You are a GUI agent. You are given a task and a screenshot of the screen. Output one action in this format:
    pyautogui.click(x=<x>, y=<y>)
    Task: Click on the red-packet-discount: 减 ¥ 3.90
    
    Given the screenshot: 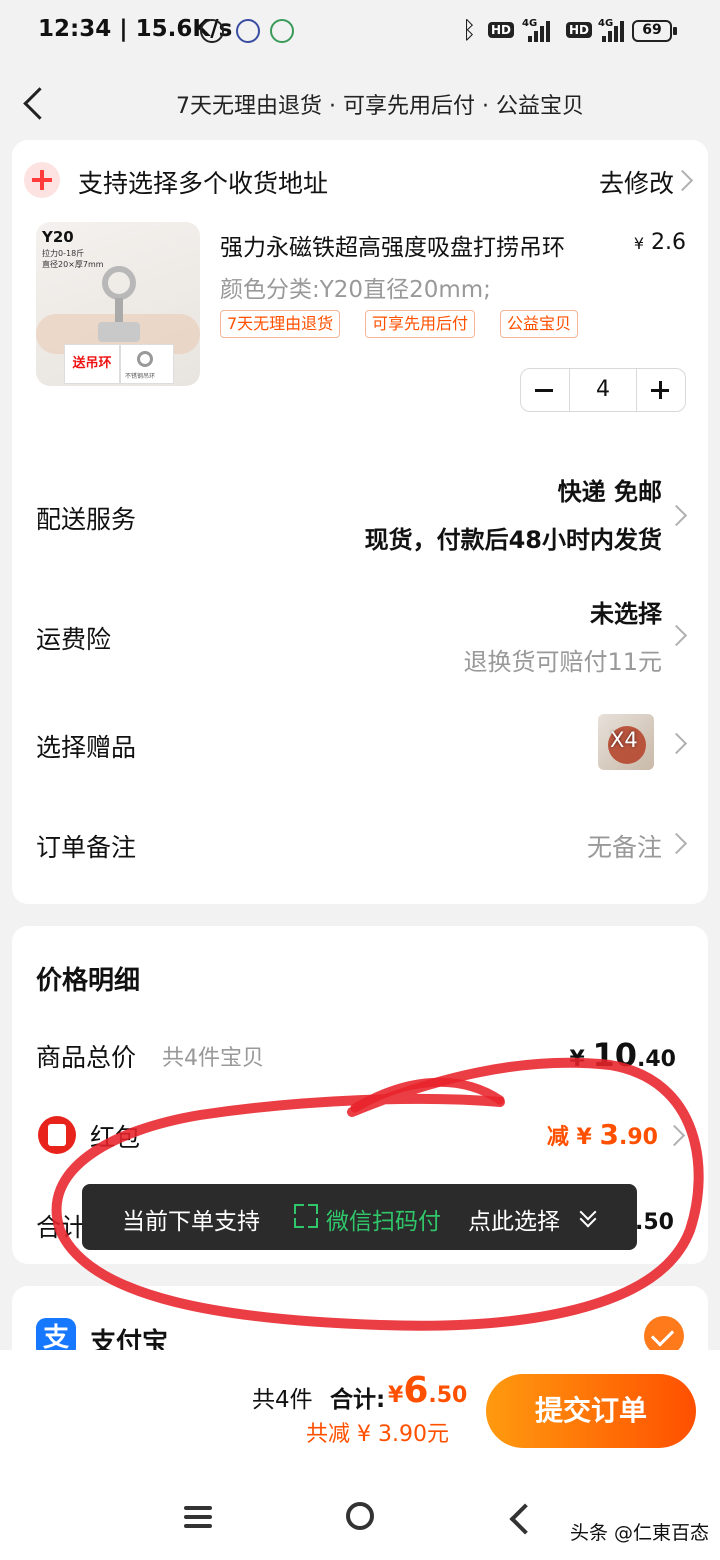 What is the action you would take?
    pyautogui.click(x=602, y=1134)
    